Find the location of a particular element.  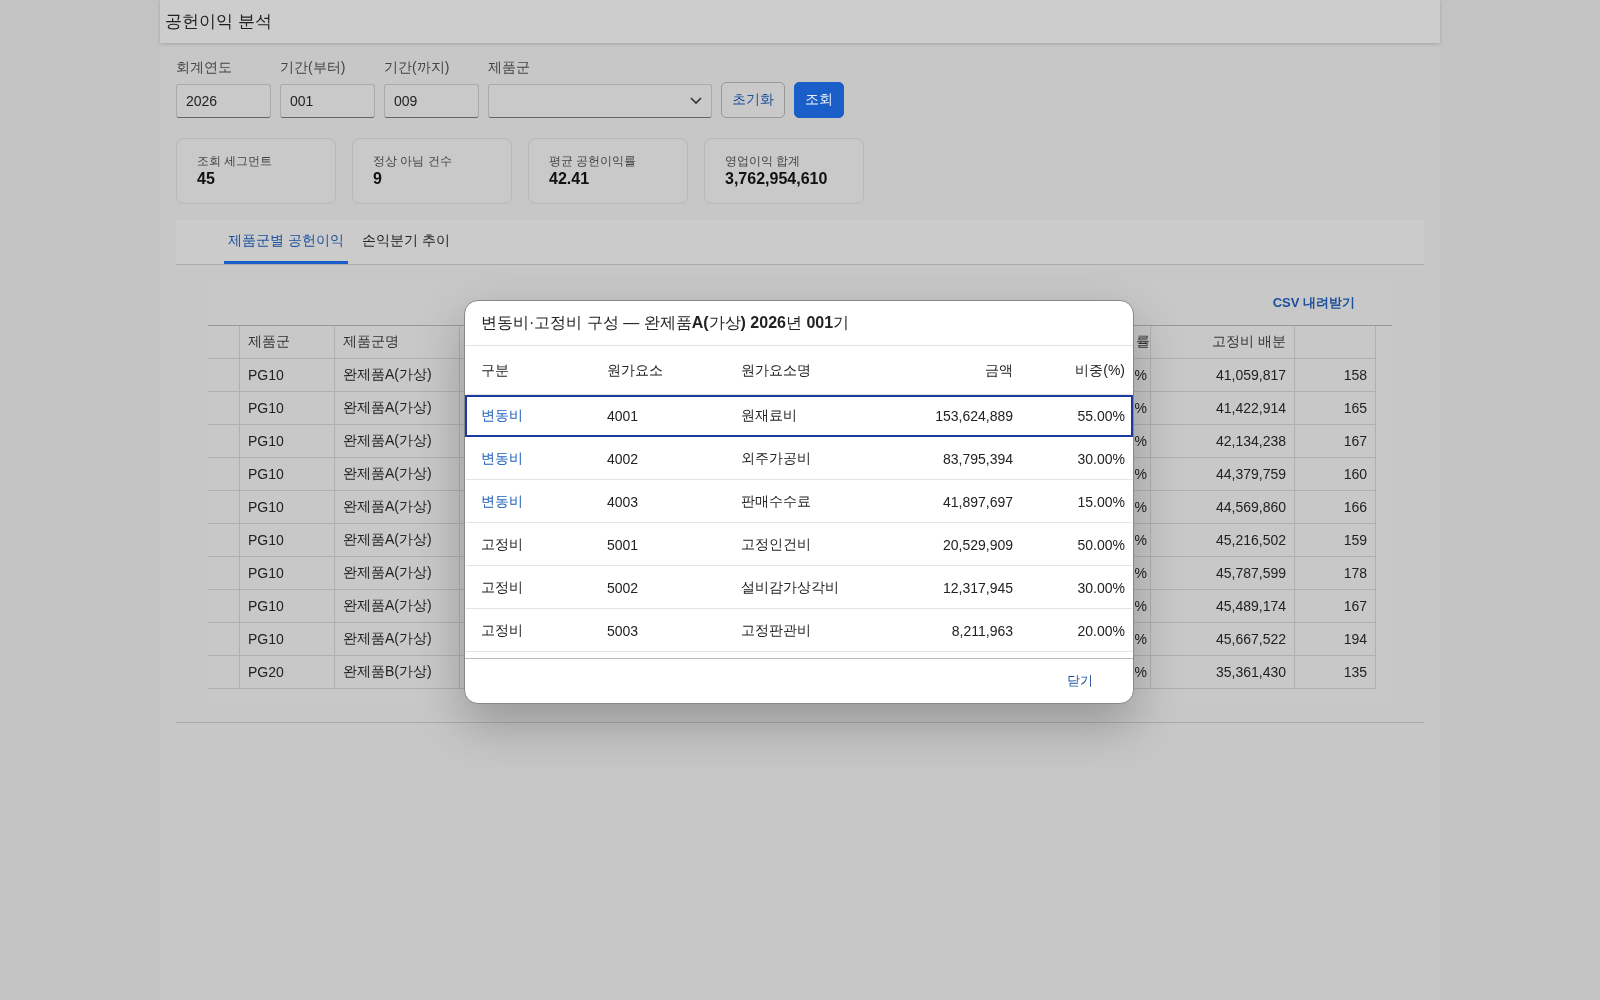

table-cell: 178 is located at coordinates (1335, 573).